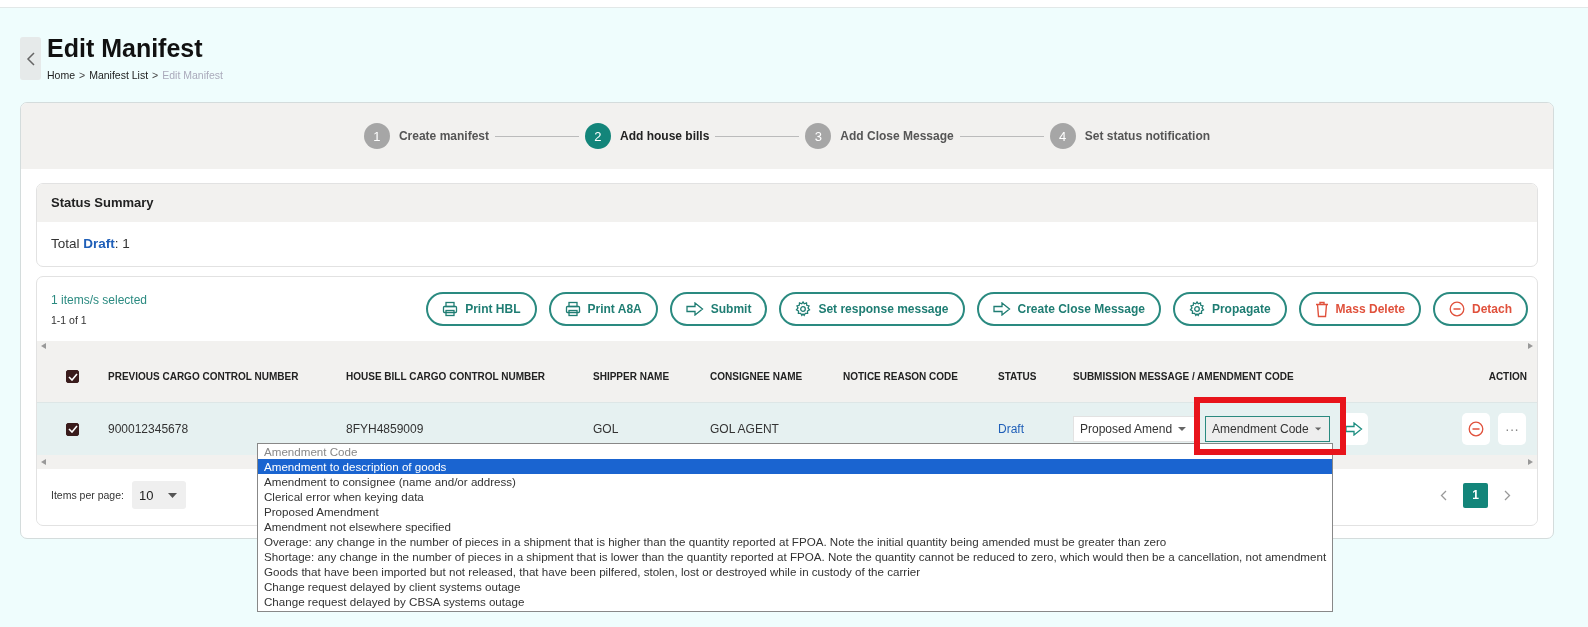  I want to click on step-label: Set status notification, so click(1147, 136).